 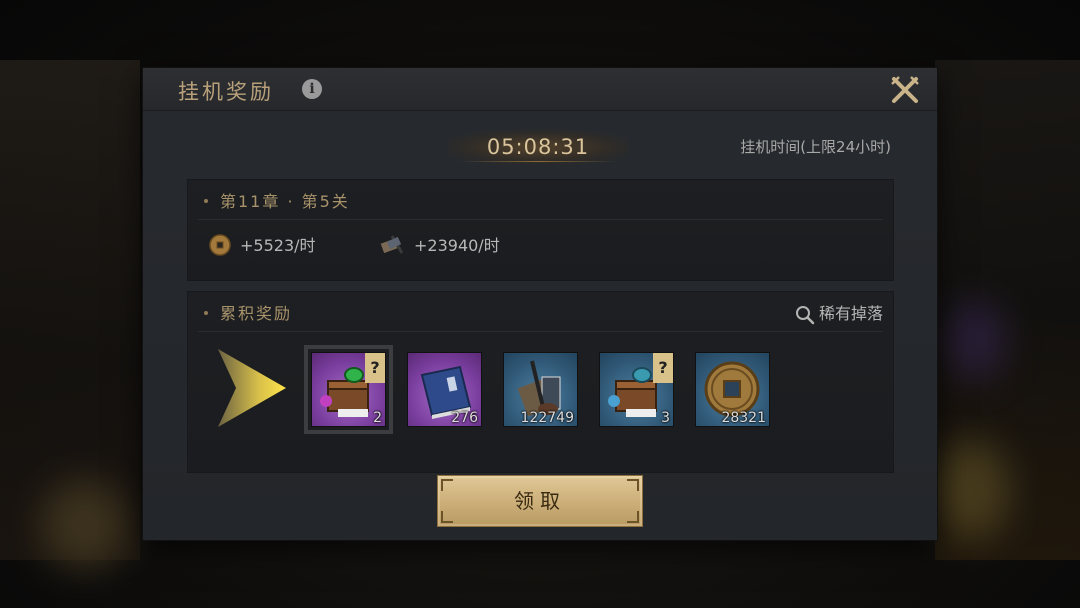 I want to click on reward-heading: 累积奖励, so click(x=248, y=312).